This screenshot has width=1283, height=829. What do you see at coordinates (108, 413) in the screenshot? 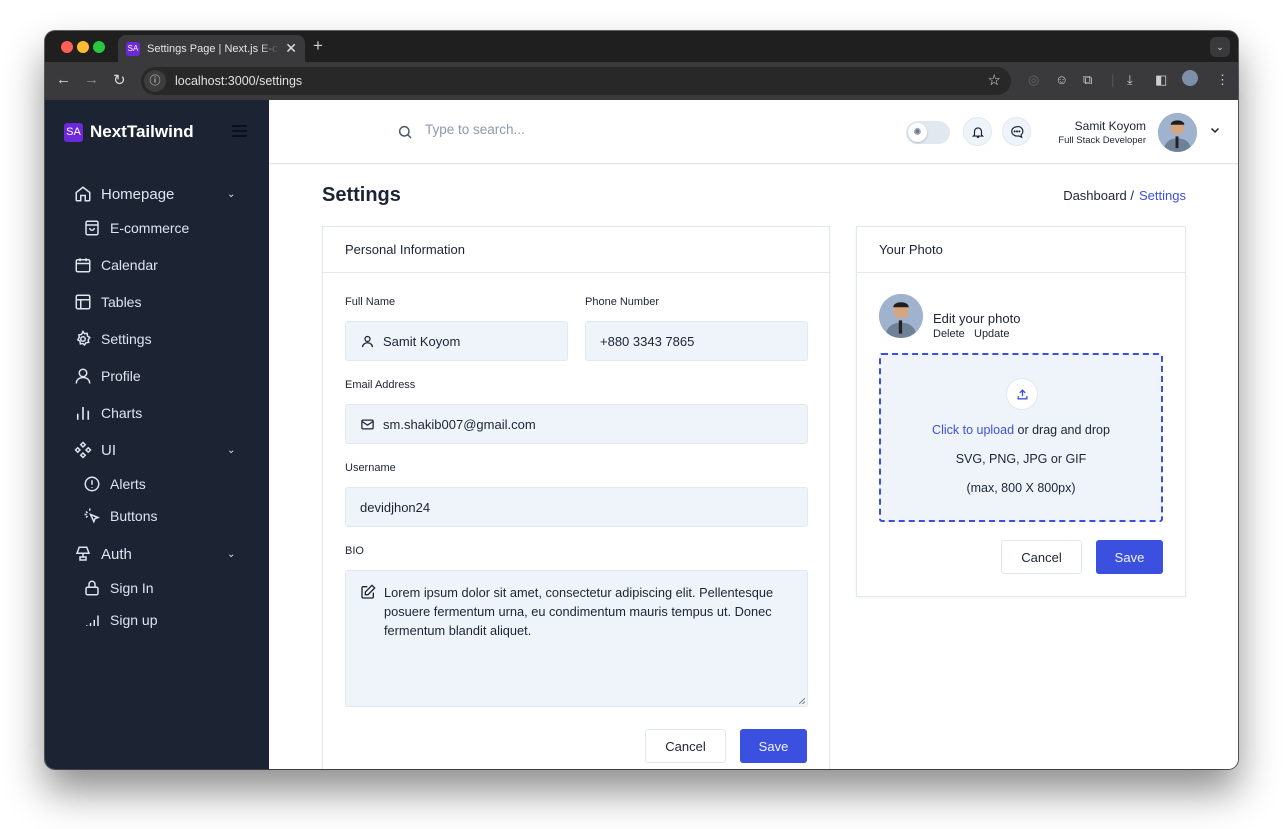
I see `sidebar-item-charts: Charts` at bounding box center [108, 413].